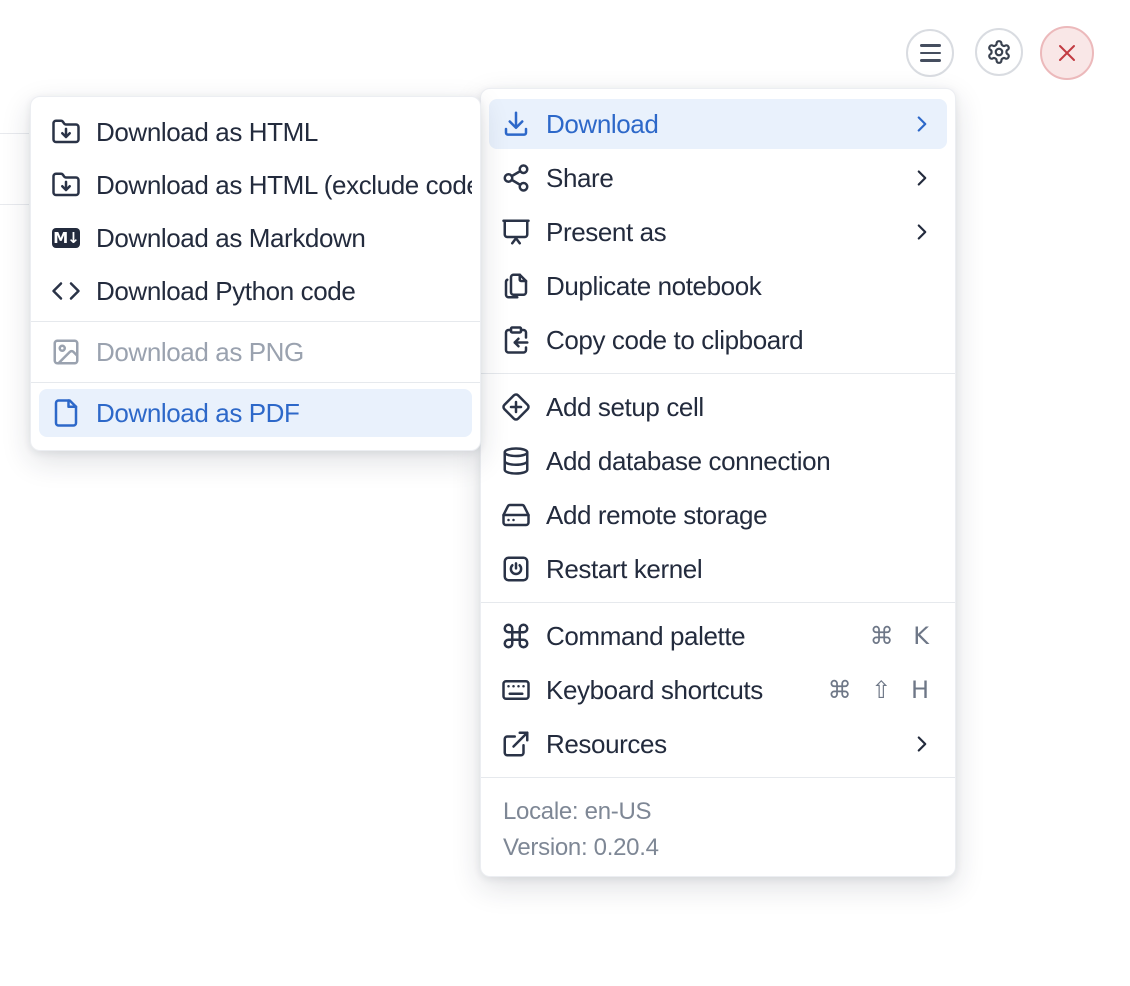 This screenshot has height=986, width=1130. What do you see at coordinates (66, 352) in the screenshot?
I see `image-icon` at bounding box center [66, 352].